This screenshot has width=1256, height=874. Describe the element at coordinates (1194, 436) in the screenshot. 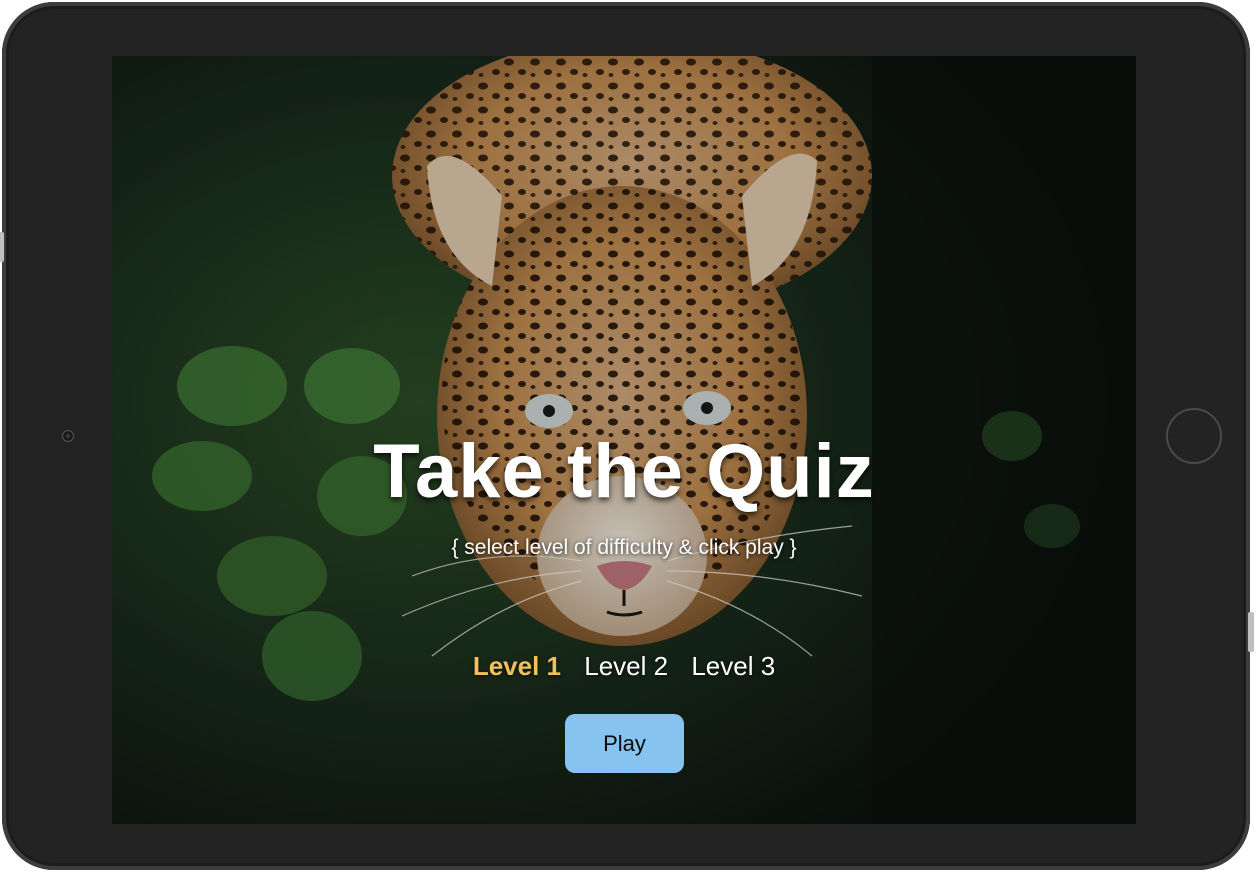

I see `home-button` at that location.